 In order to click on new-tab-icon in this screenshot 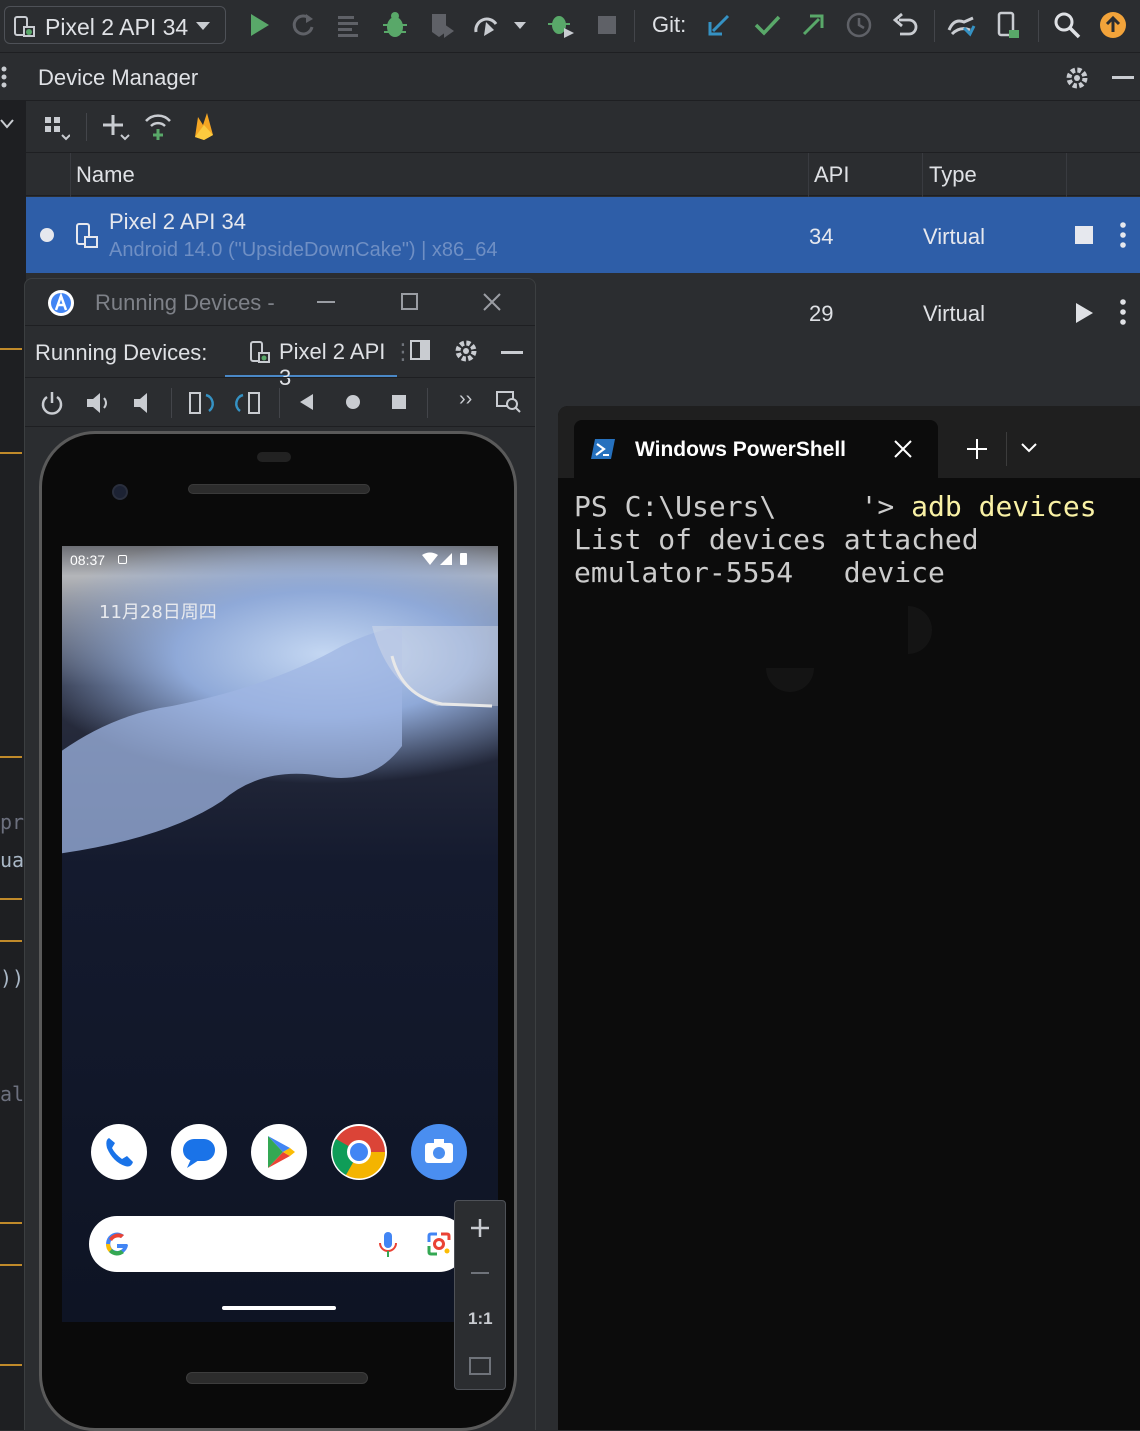, I will do `click(977, 449)`.